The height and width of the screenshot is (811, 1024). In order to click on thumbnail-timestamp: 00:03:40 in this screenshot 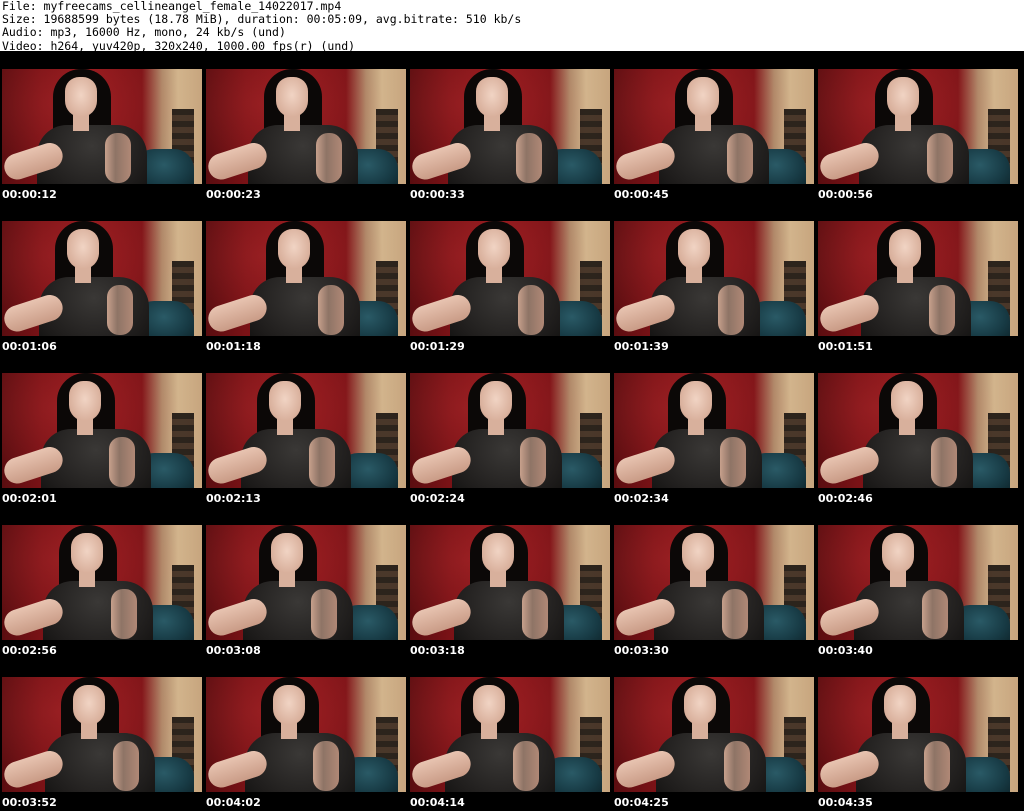, I will do `click(845, 650)`.